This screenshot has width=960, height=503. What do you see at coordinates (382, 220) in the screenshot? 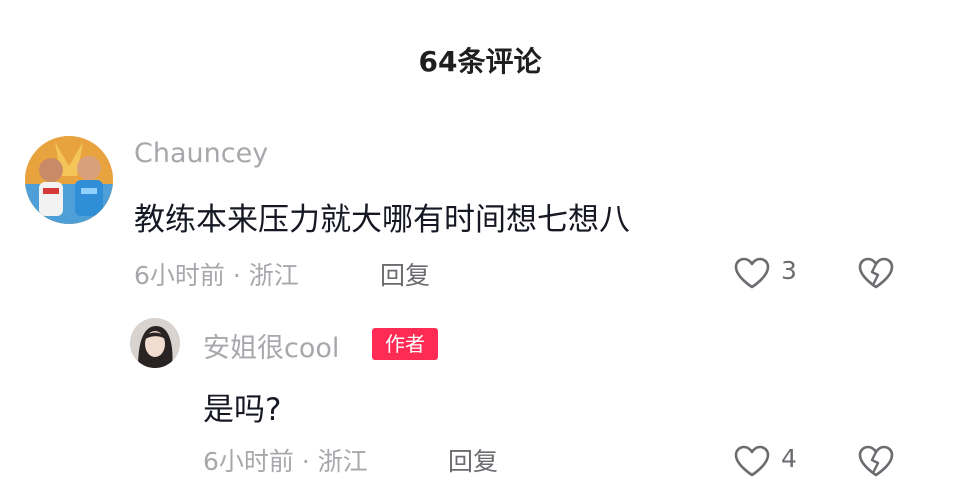
I see `comment-text: 教练本来压力就大哪有时间想七想八` at bounding box center [382, 220].